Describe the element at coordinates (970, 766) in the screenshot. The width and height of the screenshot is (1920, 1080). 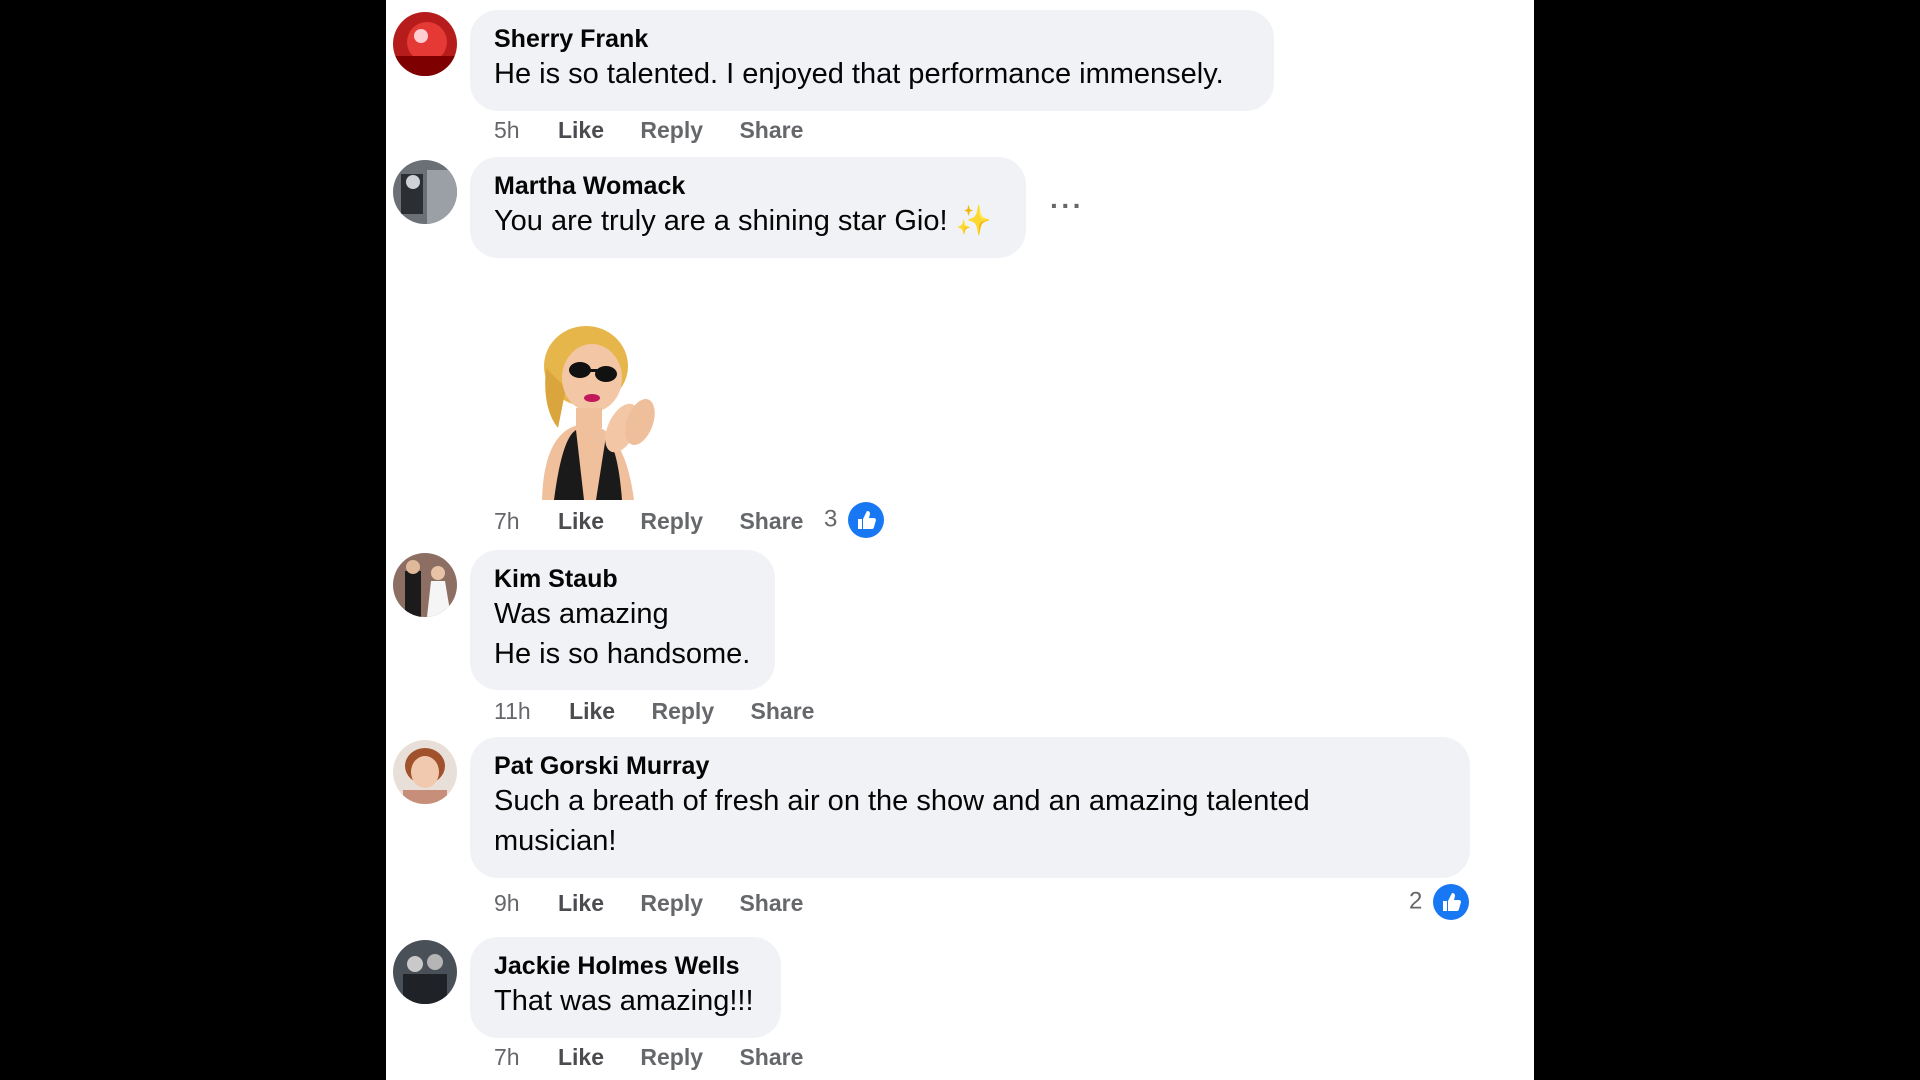
I see `comment-author: Pat Gorski Murray` at that location.